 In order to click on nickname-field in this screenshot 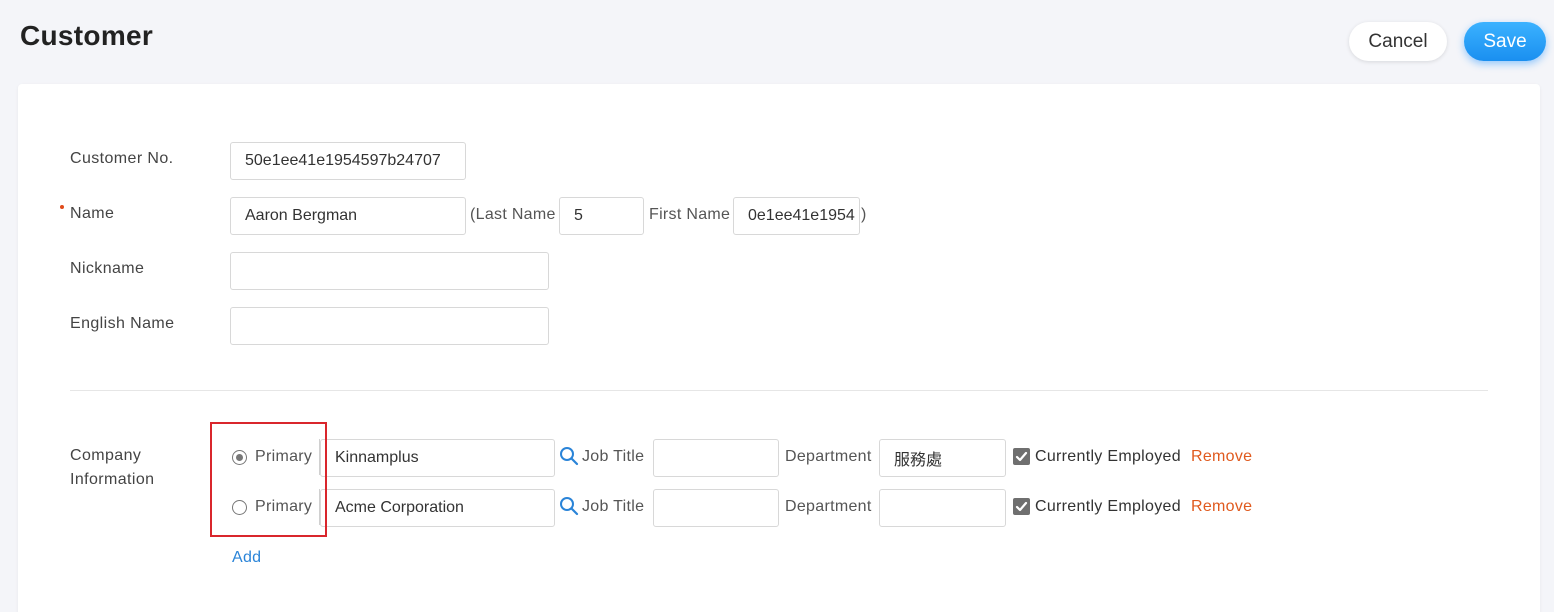, I will do `click(389, 271)`.